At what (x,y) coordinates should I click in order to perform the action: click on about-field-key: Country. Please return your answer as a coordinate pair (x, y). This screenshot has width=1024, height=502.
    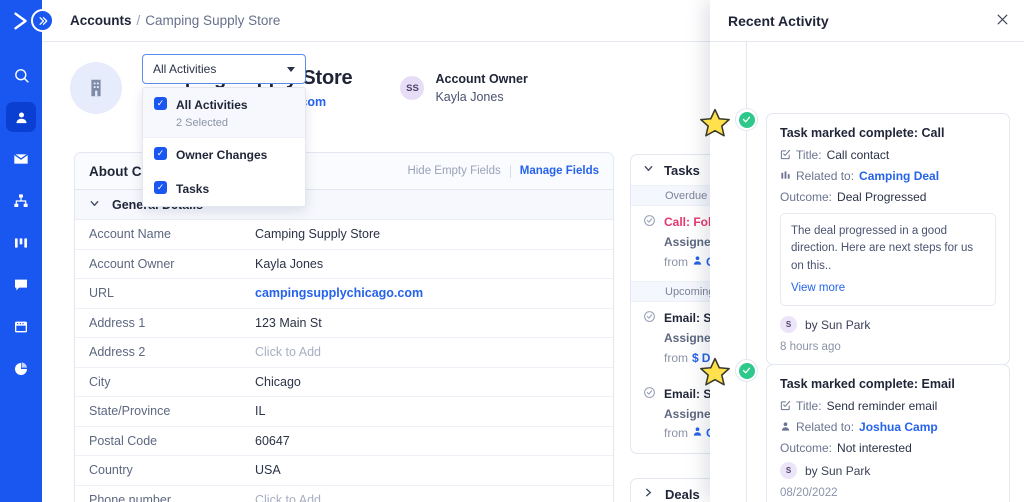
    Looking at the image, I should click on (111, 470).